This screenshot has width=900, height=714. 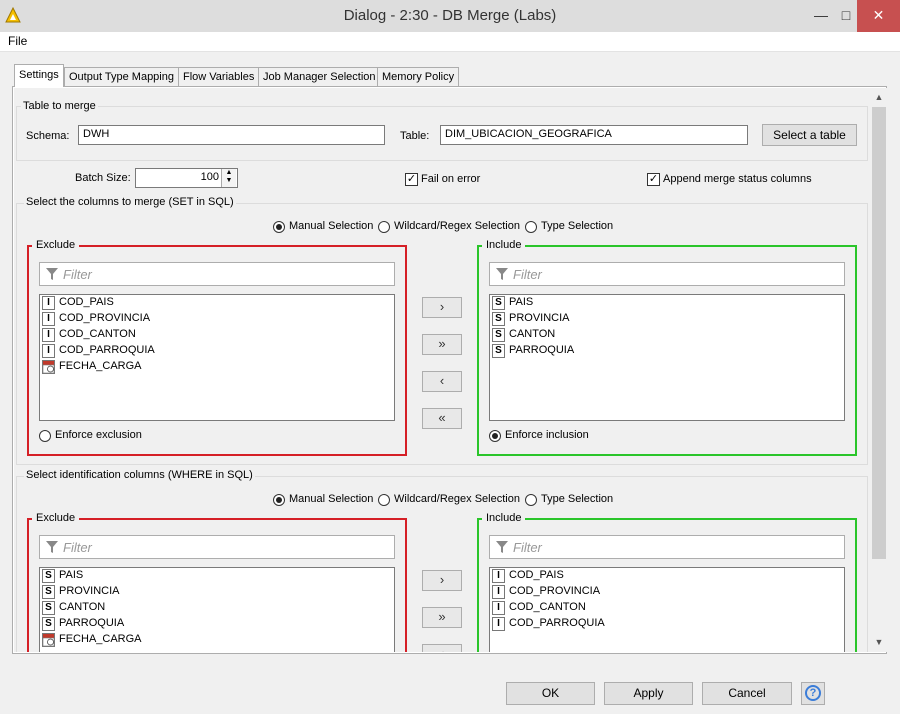 What do you see at coordinates (879, 333) in the screenshot?
I see `scrollbar-thumb` at bounding box center [879, 333].